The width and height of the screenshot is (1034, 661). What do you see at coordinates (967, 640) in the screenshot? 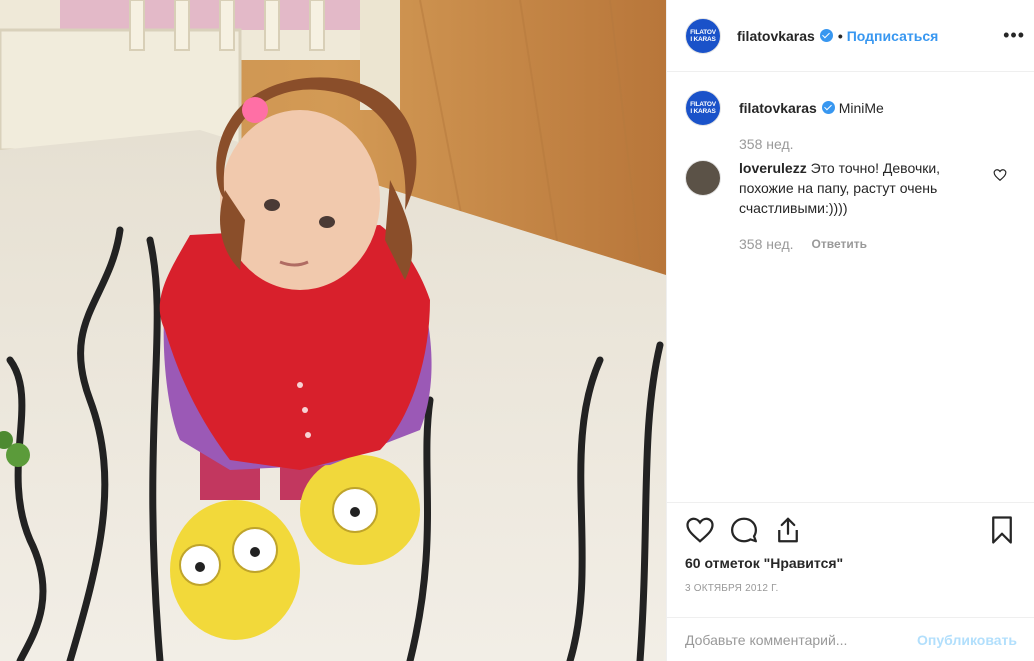
I see `publish-button: Опубликовать` at bounding box center [967, 640].